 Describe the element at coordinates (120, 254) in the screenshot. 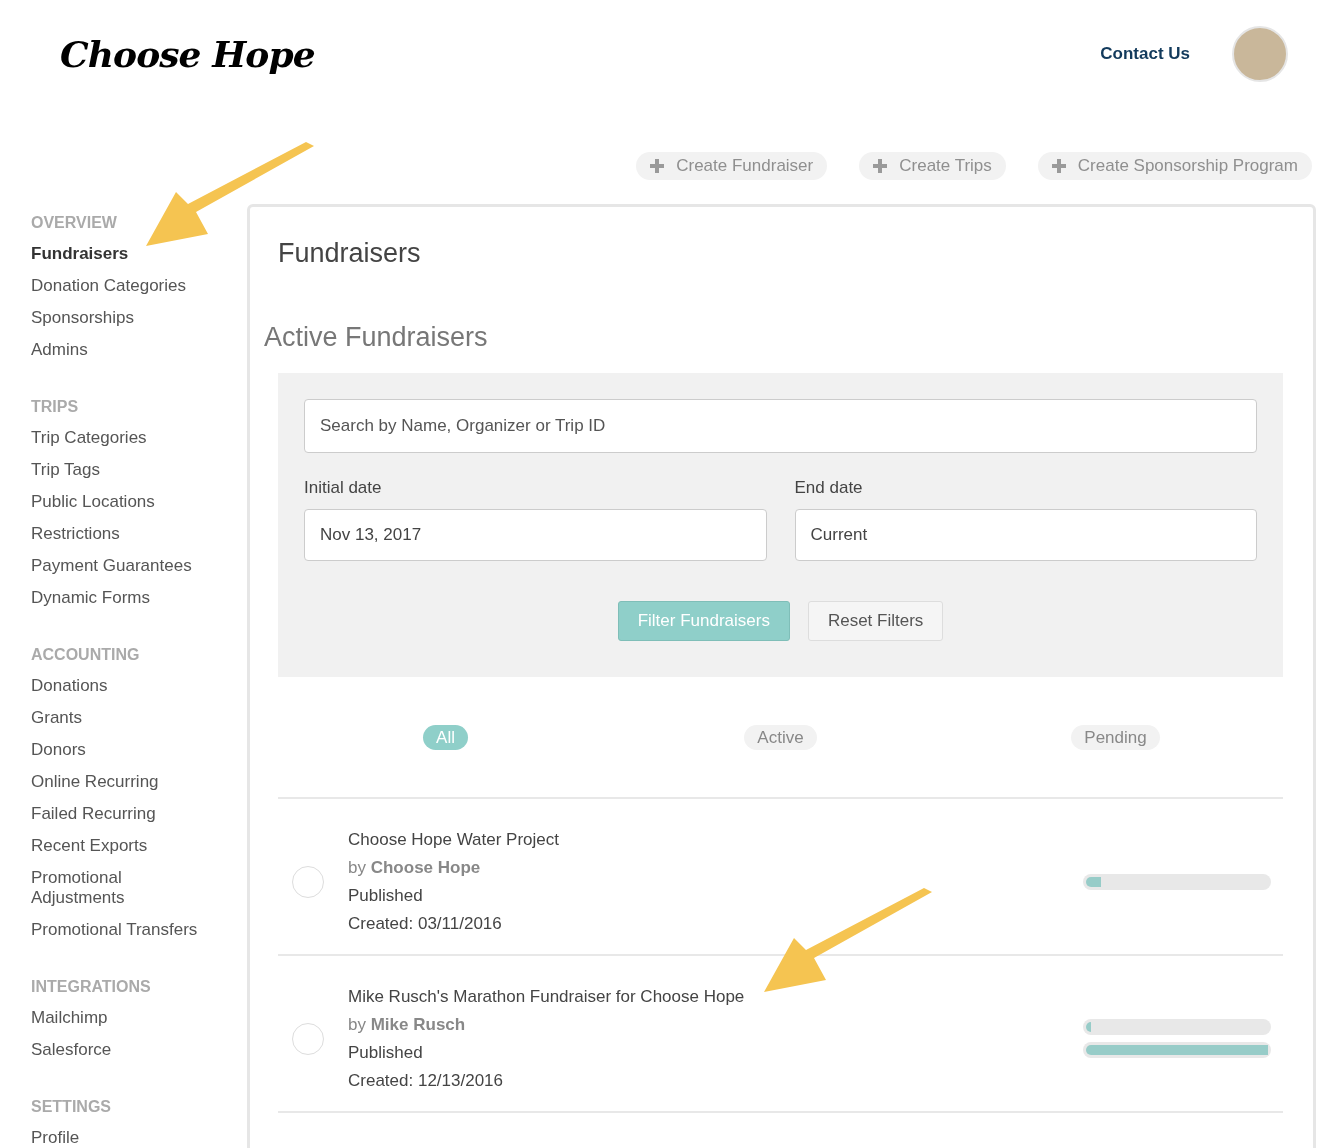

I see `sidebar-item: Fundraisers` at that location.